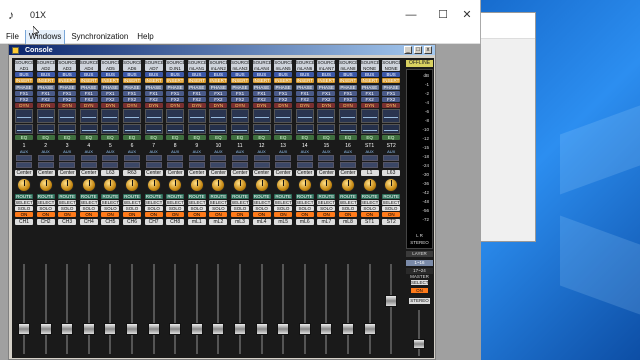  What do you see at coordinates (326, 65) in the screenshot?
I see `channel-source-button: SOURCE mLAN7` at bounding box center [326, 65].